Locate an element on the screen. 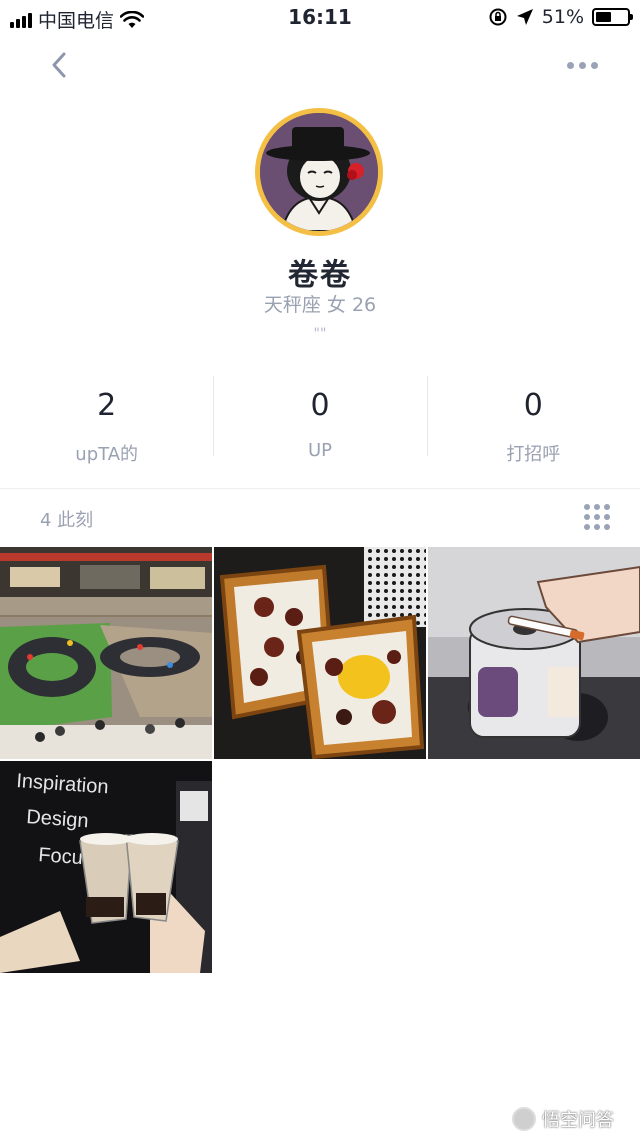 The width and height of the screenshot is (640, 1138). more-horizontal-icon is located at coordinates (570, 65).